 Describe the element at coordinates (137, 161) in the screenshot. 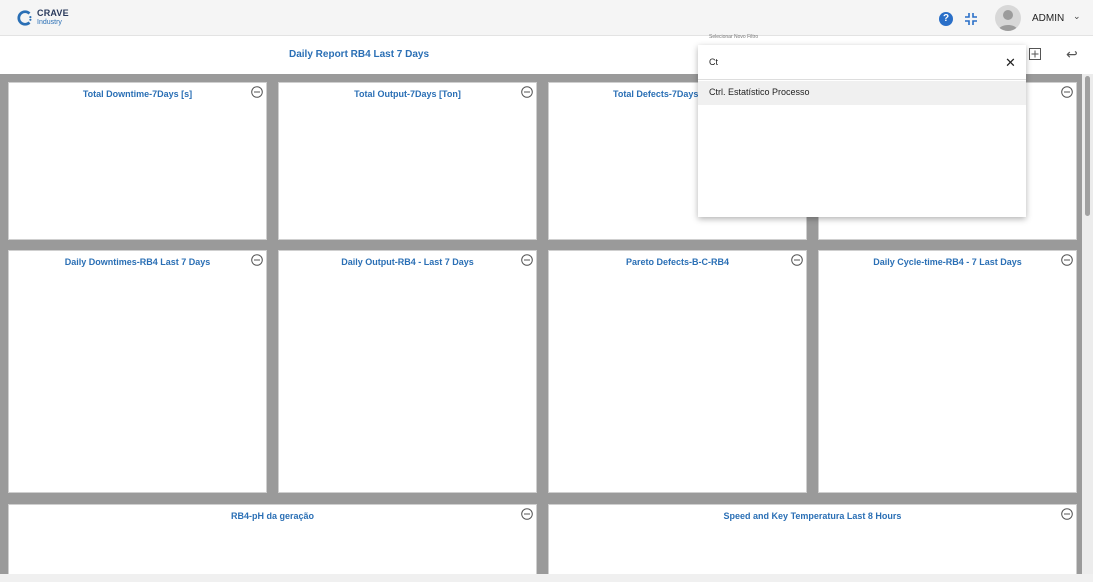

I see `panel-total-downtime: Total Downtime-7Days [s]` at that location.